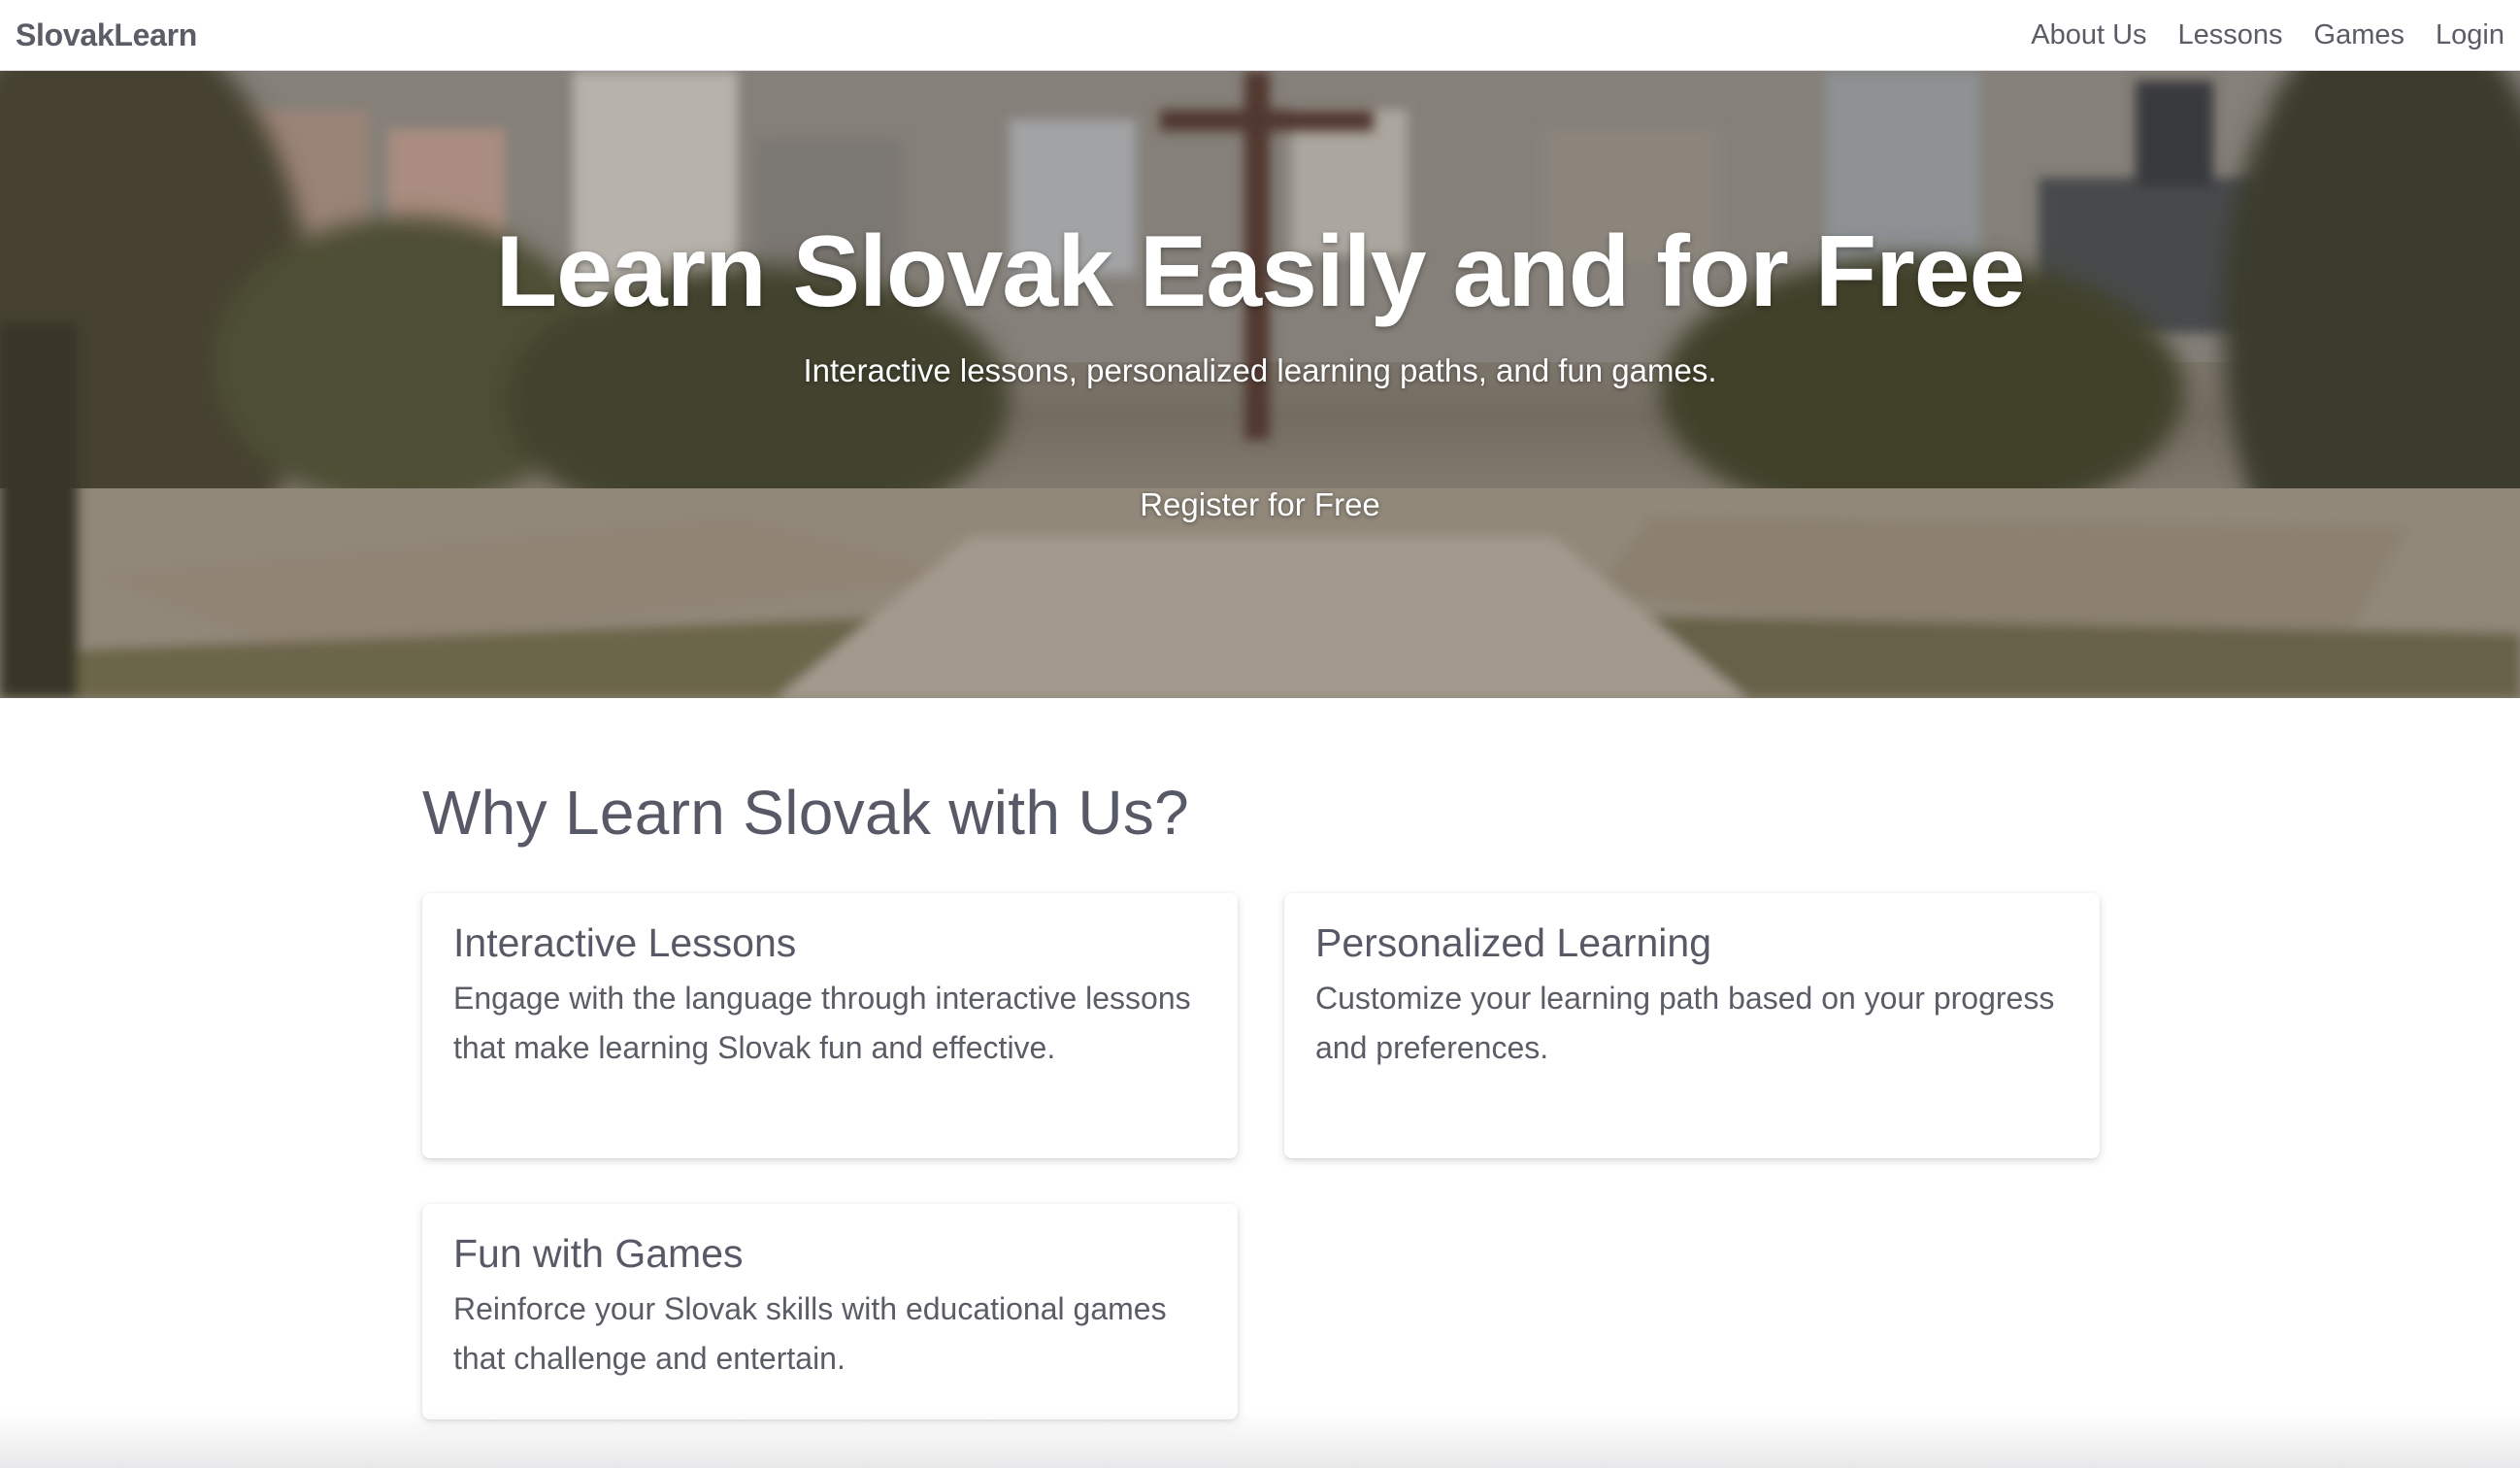 The image size is (2520, 1468). Describe the element at coordinates (625, 943) in the screenshot. I see `feature-card-title: Interactive Lessons` at that location.